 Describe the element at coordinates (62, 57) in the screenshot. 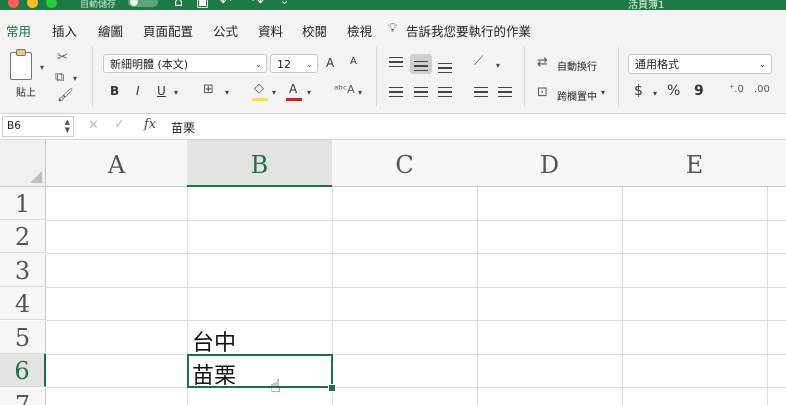

I see `cut-icon: ✂` at that location.